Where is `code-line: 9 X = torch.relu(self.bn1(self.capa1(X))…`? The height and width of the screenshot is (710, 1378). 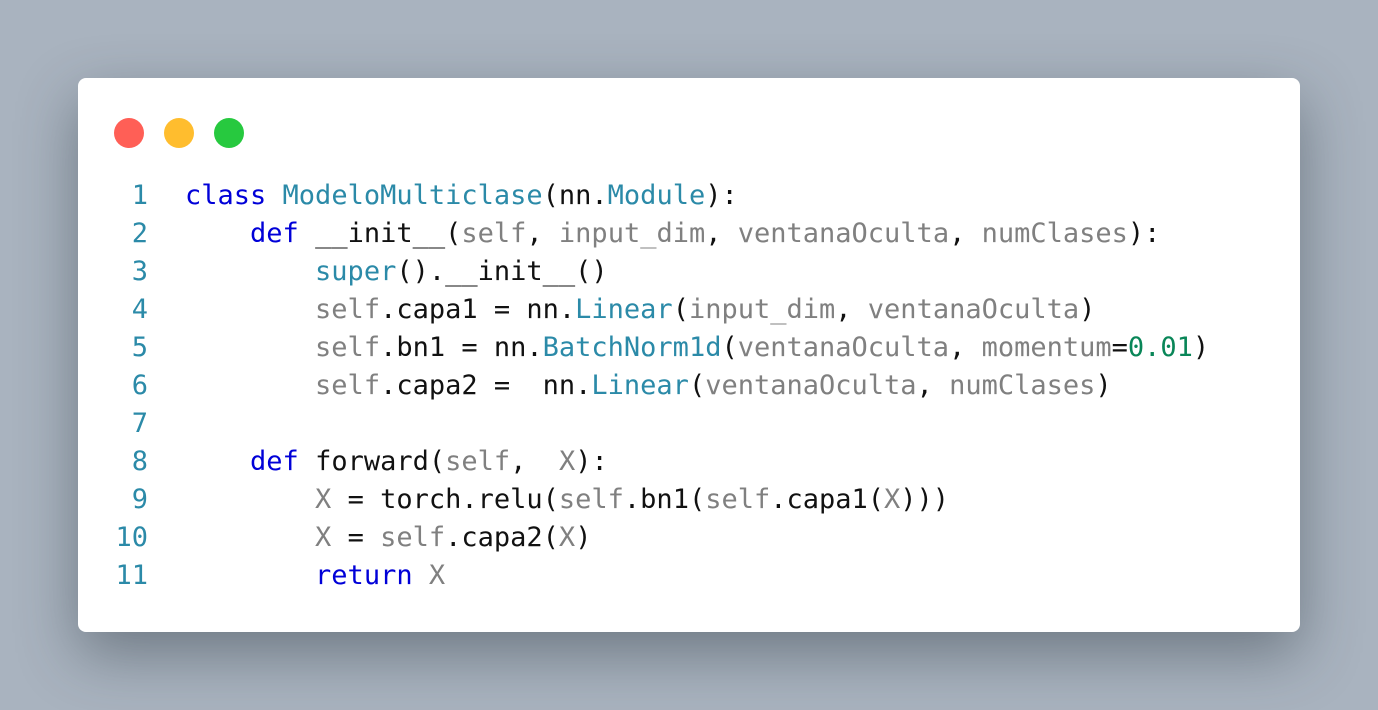
code-line: 9 X = torch.relu(self.bn1(self.capa1(X))… is located at coordinates (643, 500).